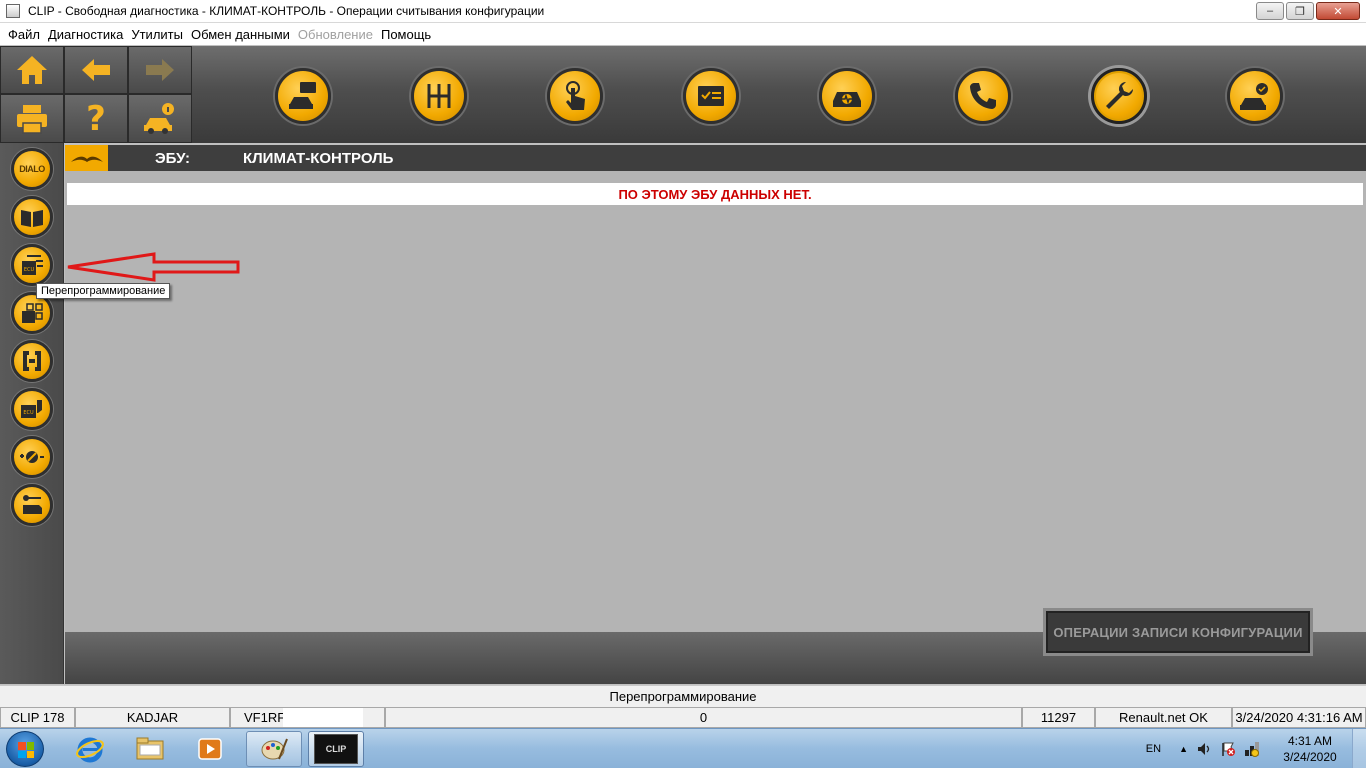 The width and height of the screenshot is (1366, 768). I want to click on left-sidebar: DIALO ECU ECU, so click(32, 413).